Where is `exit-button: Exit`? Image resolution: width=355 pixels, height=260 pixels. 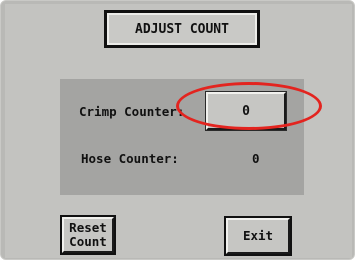 exit-button: Exit is located at coordinates (258, 236).